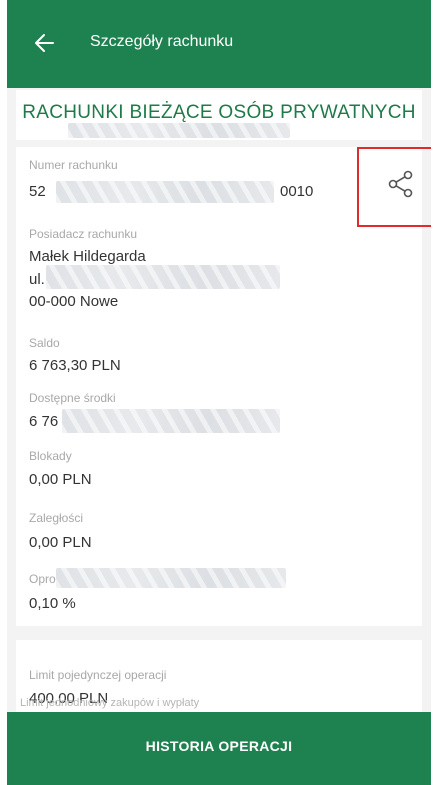  Describe the element at coordinates (52, 603) in the screenshot. I see `interest-value: 0,10 %` at that location.